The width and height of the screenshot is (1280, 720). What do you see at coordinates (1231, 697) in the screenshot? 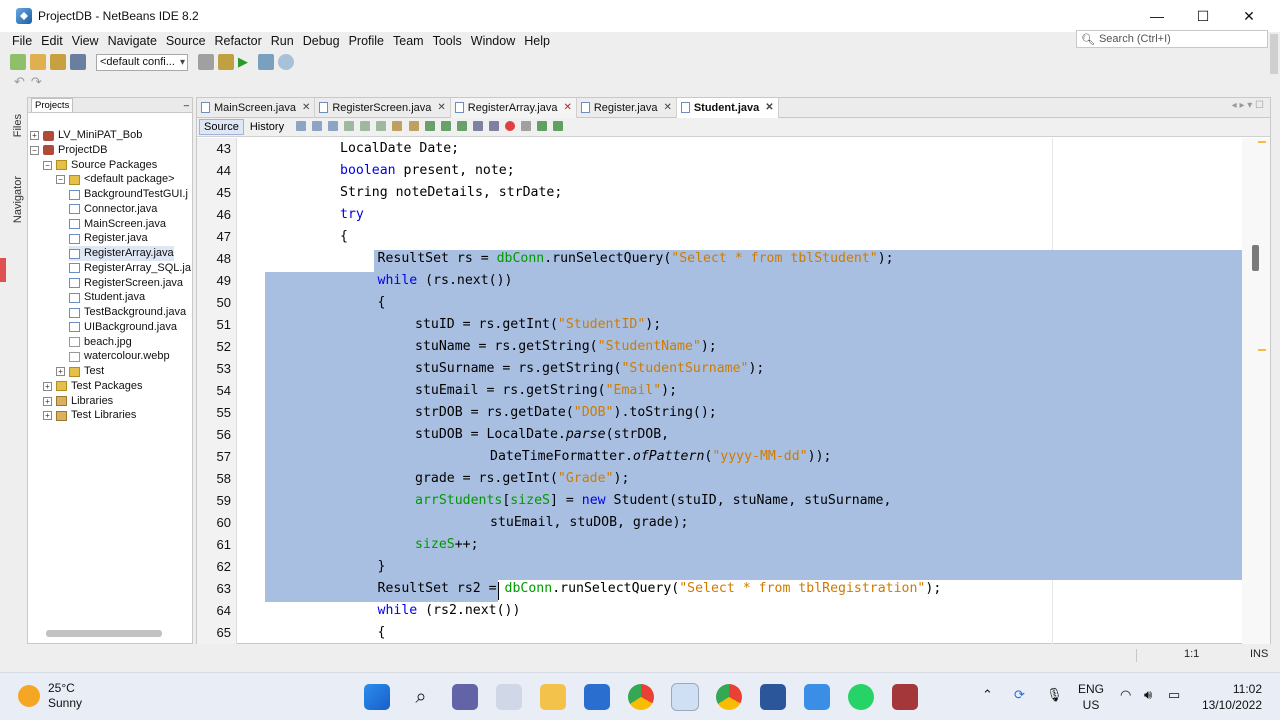
I see `clock: 11:02 13/10/2022` at bounding box center [1231, 697].